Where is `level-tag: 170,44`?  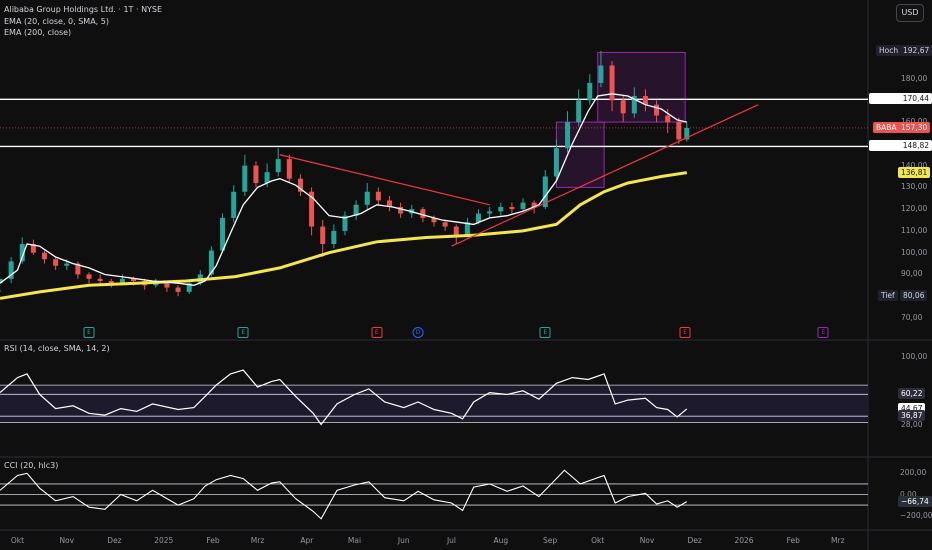 level-tag: 170,44 is located at coordinates (900, 99).